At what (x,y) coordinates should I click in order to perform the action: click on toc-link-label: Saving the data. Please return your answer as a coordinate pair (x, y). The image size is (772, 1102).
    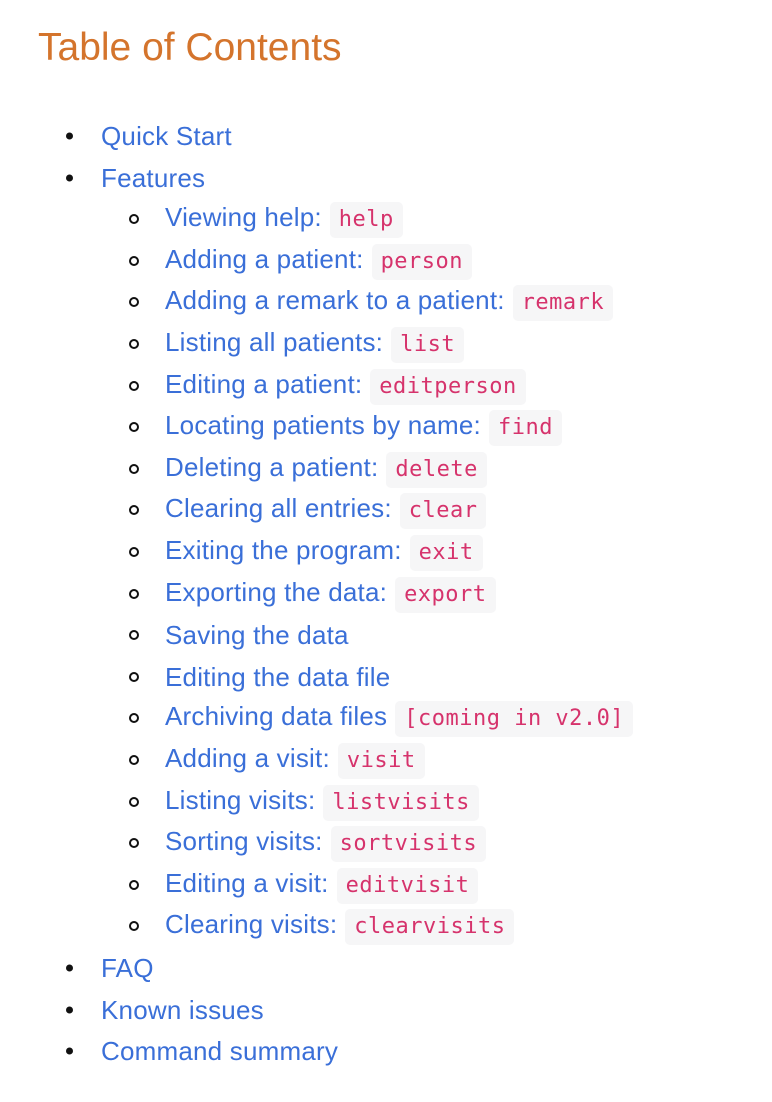
    Looking at the image, I should click on (257, 635).